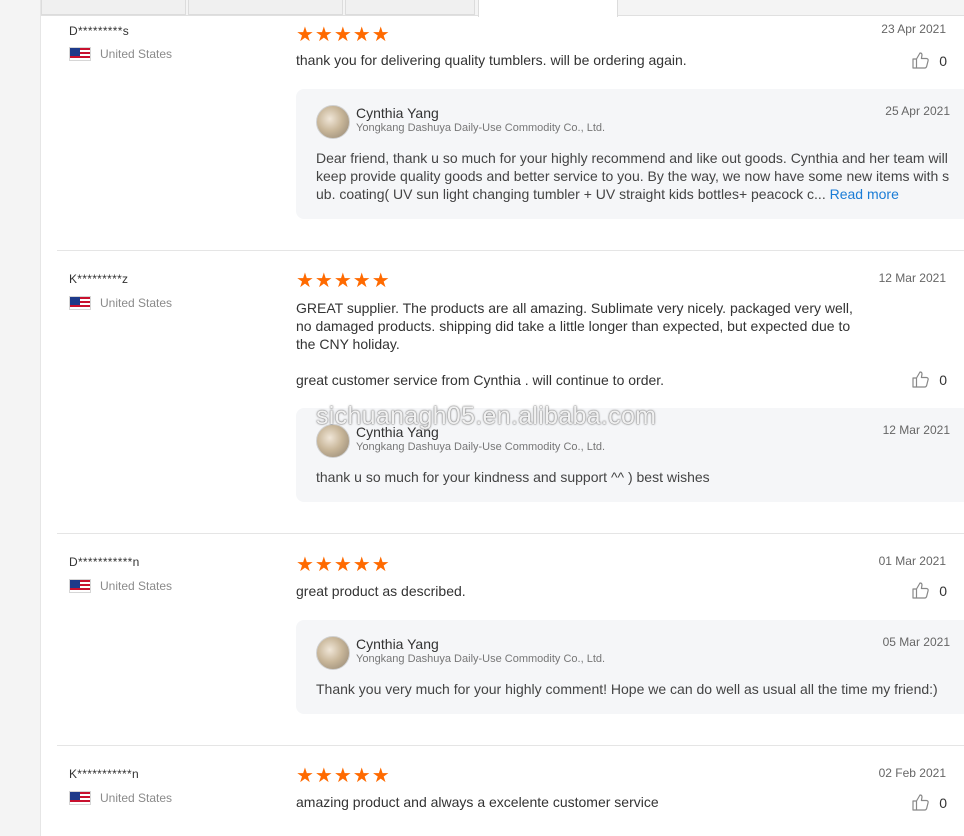  What do you see at coordinates (916, 430) in the screenshot?
I see `reply-date: 12 Mar 2021` at bounding box center [916, 430].